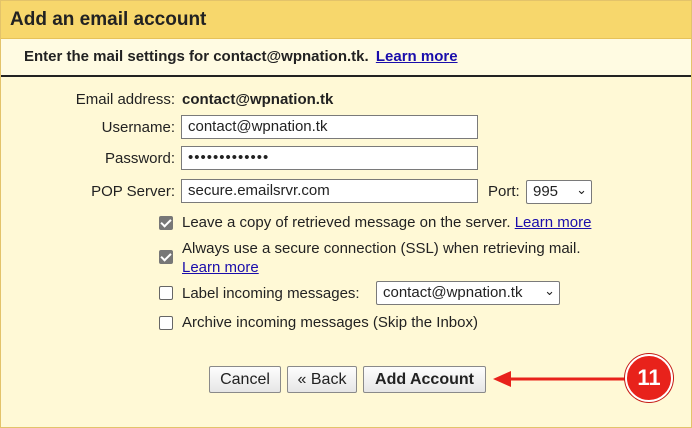 Image resolution: width=692 pixels, height=428 pixels. I want to click on ssl-learn-more-link: Learn more, so click(220, 267).